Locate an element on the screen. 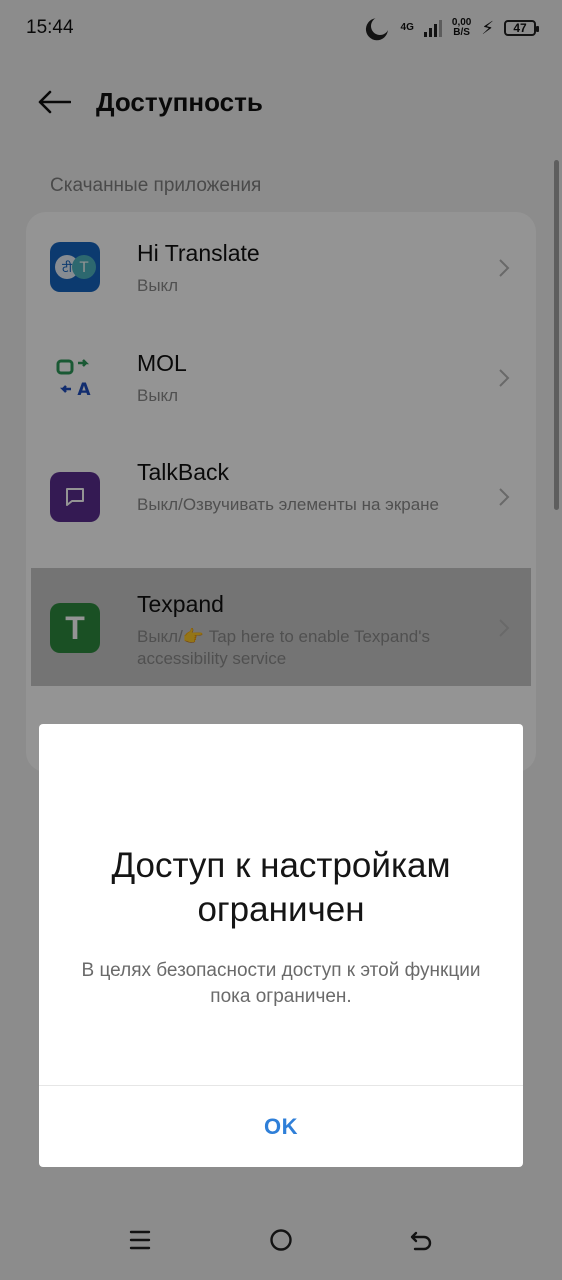 The width and height of the screenshot is (562, 1280). dialog-title: Доступ к настройкам ограничен is located at coordinates (281, 887).